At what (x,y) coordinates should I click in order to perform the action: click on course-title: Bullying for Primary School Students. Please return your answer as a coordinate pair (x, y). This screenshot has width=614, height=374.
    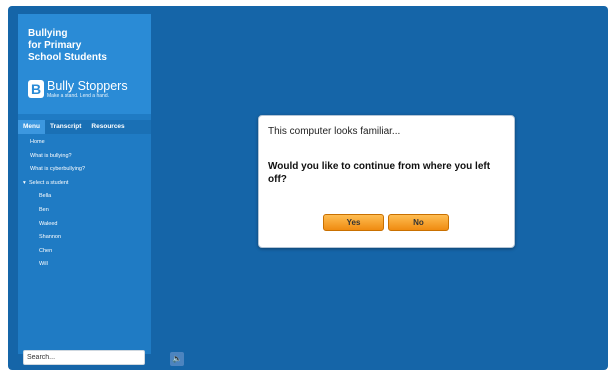
    Looking at the image, I should click on (88, 46).